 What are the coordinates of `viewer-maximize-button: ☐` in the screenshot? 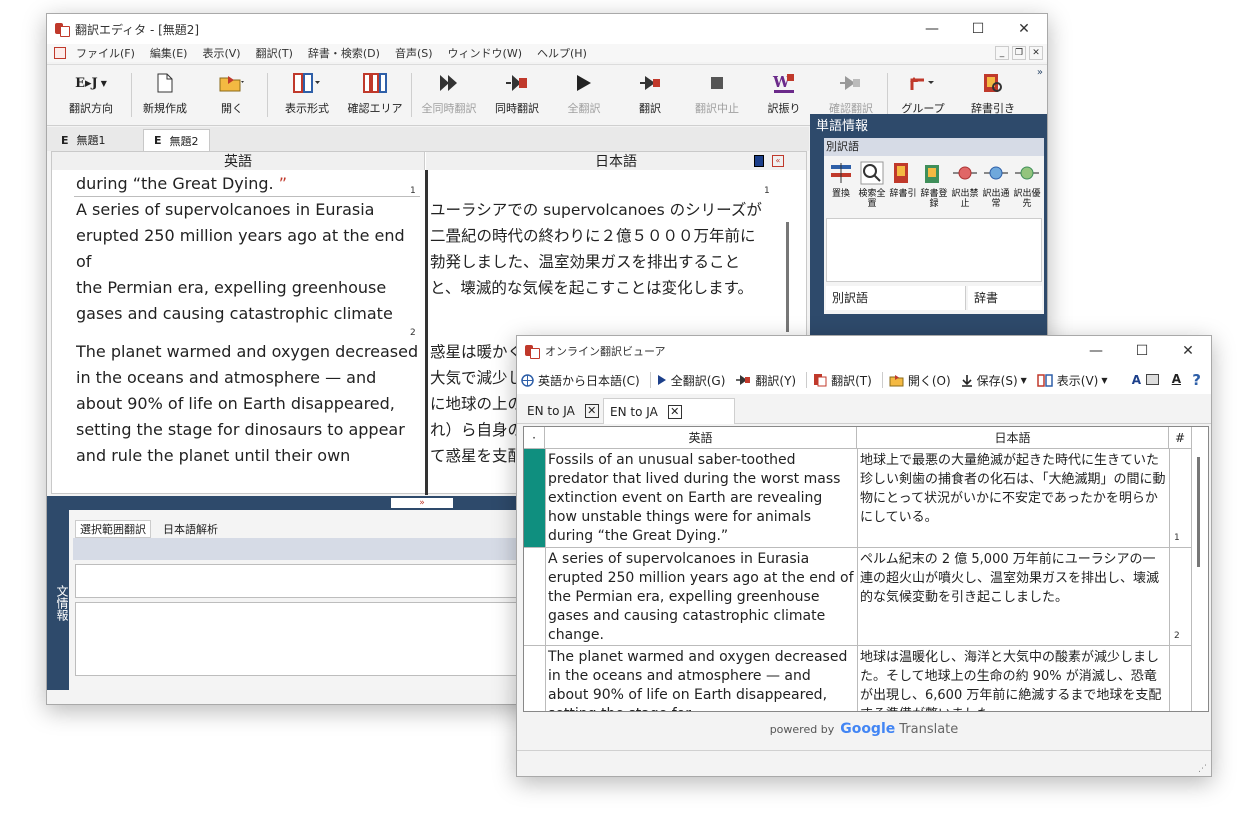 It's located at (1142, 351).